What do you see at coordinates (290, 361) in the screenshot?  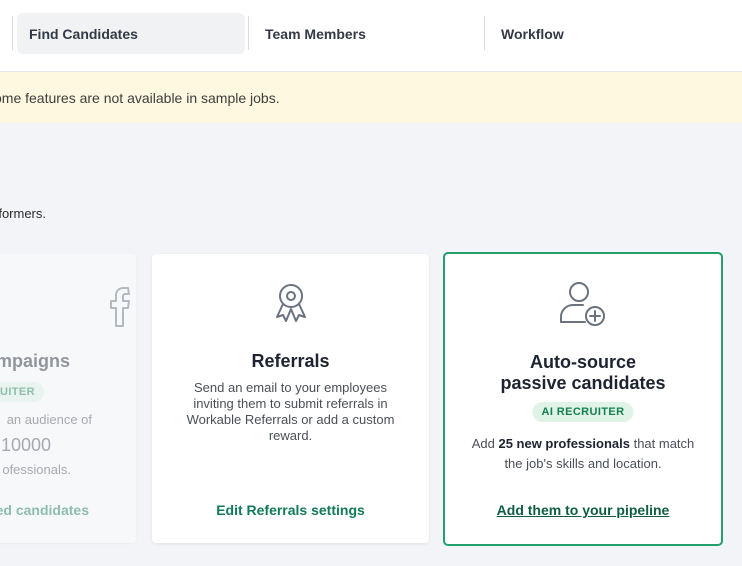 I see `card-title: Referrals` at bounding box center [290, 361].